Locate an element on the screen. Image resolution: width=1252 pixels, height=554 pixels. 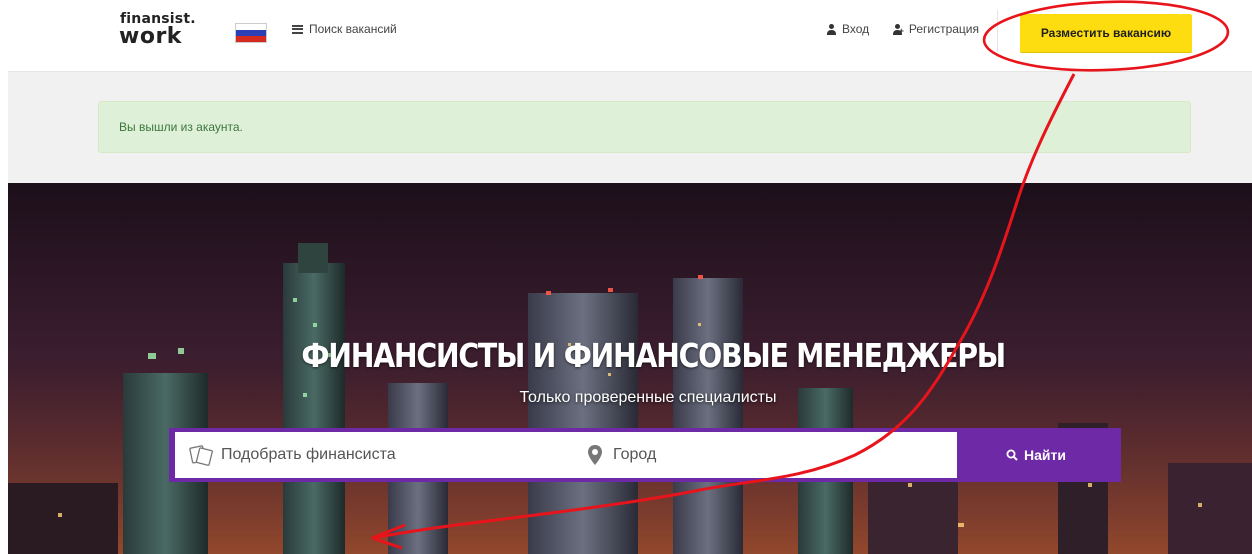
list-icon is located at coordinates (297, 29).